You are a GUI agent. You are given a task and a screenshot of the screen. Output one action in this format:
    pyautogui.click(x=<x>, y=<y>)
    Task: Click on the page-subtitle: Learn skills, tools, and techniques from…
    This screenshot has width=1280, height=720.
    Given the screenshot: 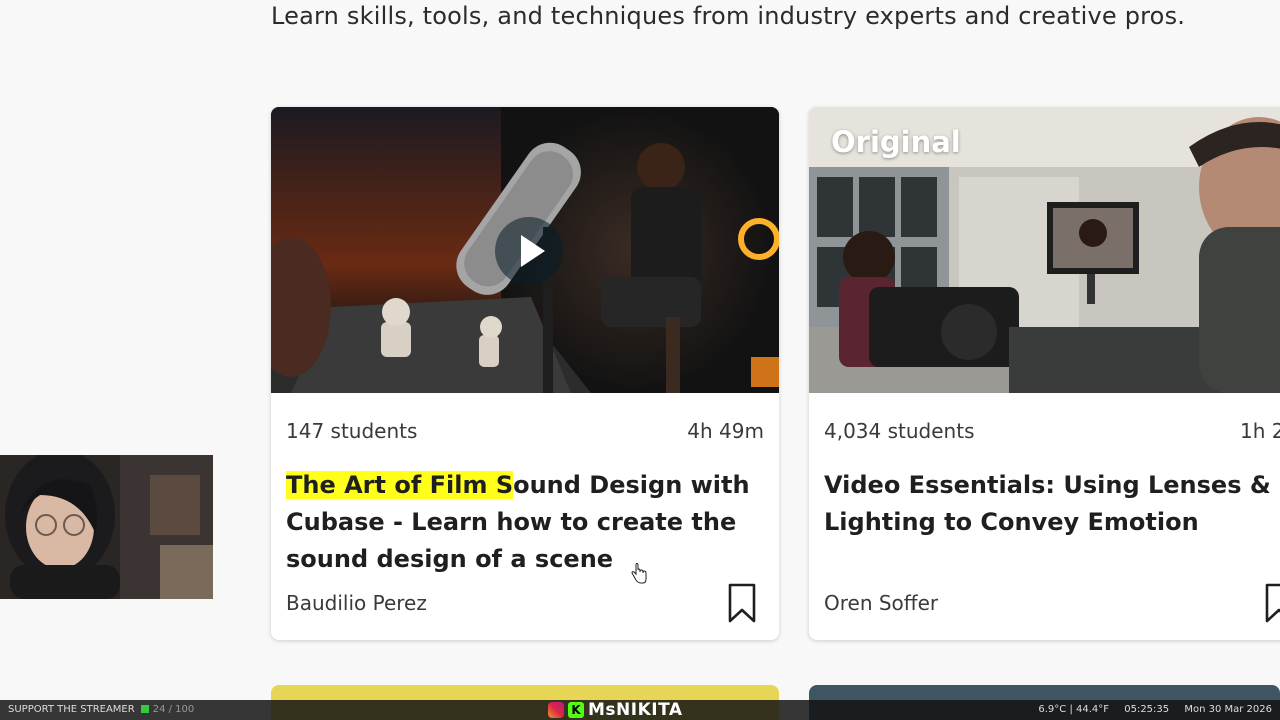 What is the action you would take?
    pyautogui.click(x=728, y=16)
    